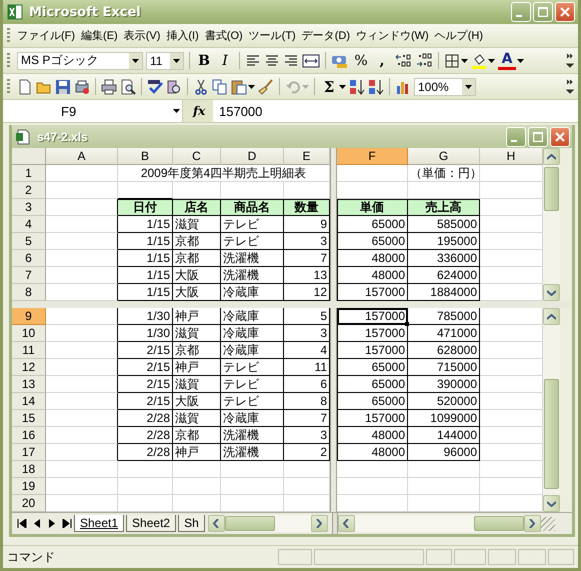 Image resolution: width=581 pixels, height=571 pixels. Describe the element at coordinates (372, 207) in the screenshot. I see `table-header-cell: 単価` at that location.